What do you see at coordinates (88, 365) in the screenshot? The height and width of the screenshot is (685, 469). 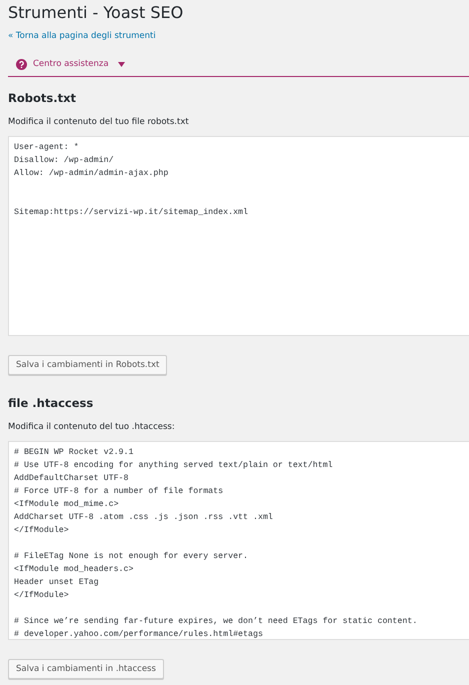 I see `save-button: Salva i cambiamenti in Robots.txt` at bounding box center [88, 365].